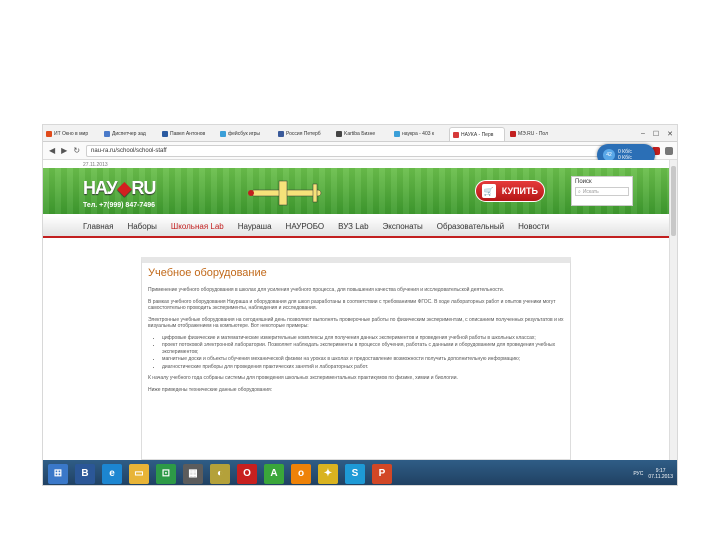  I want to click on adobe-icon: A, so click(274, 473).